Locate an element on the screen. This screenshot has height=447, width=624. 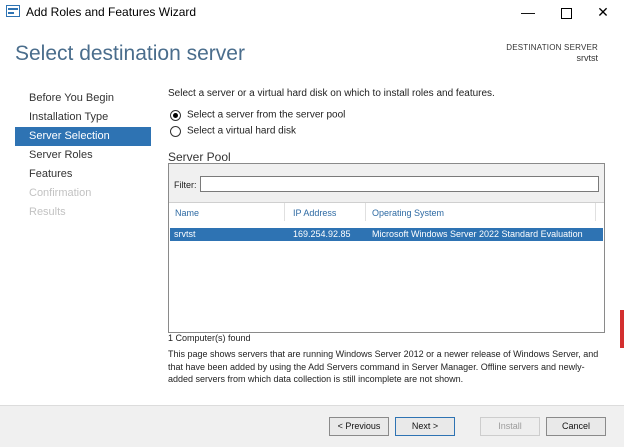
column-header-operating-system: Operating System is located at coordinates (408, 213).